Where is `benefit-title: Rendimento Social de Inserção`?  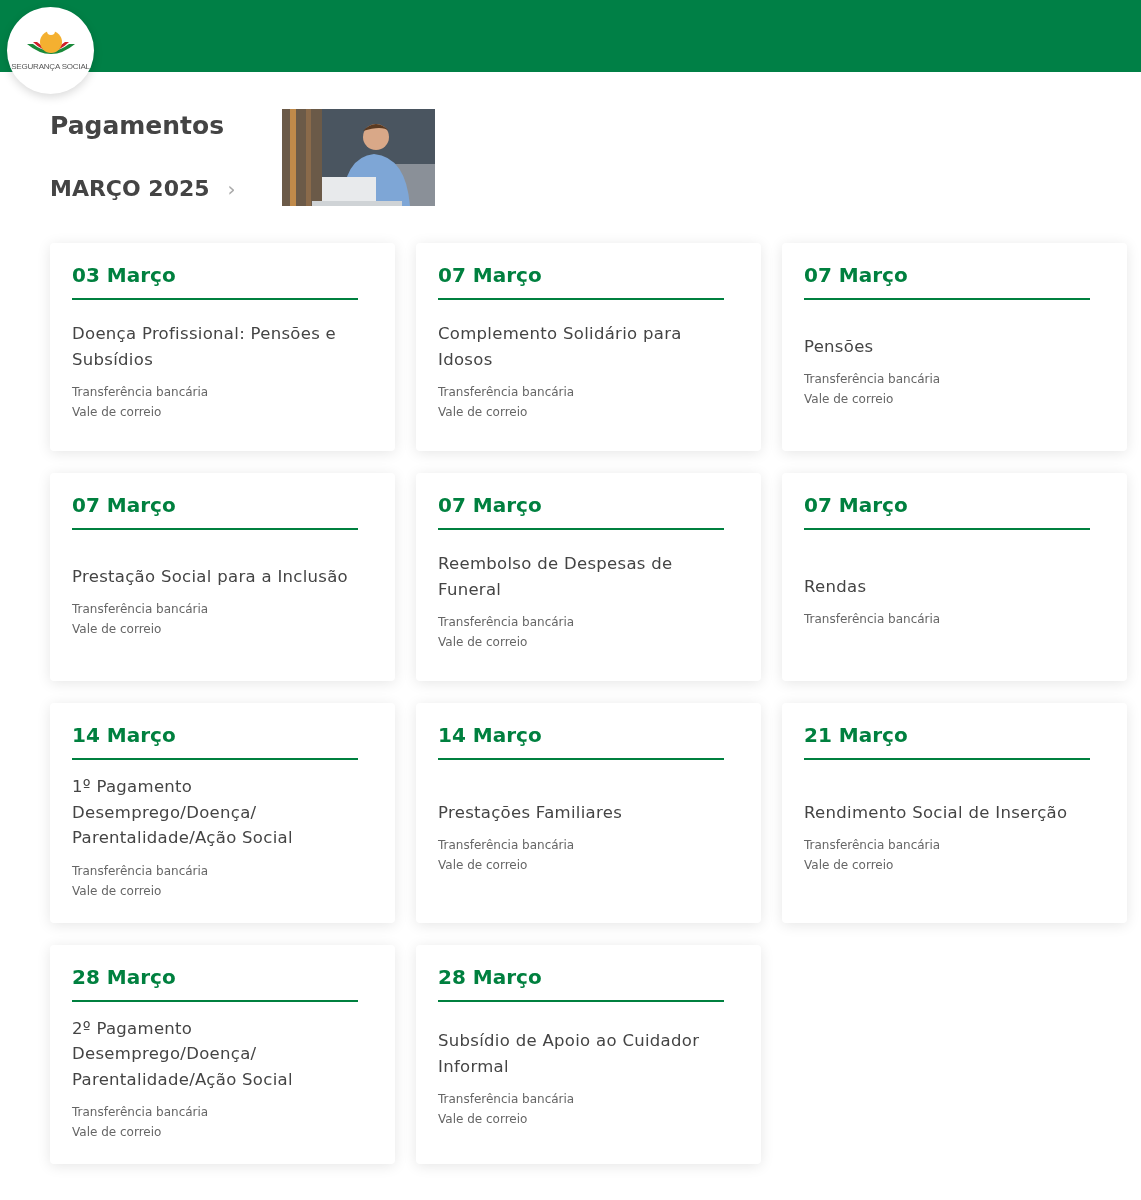 benefit-title: Rendimento Social de Inserção is located at coordinates (936, 812).